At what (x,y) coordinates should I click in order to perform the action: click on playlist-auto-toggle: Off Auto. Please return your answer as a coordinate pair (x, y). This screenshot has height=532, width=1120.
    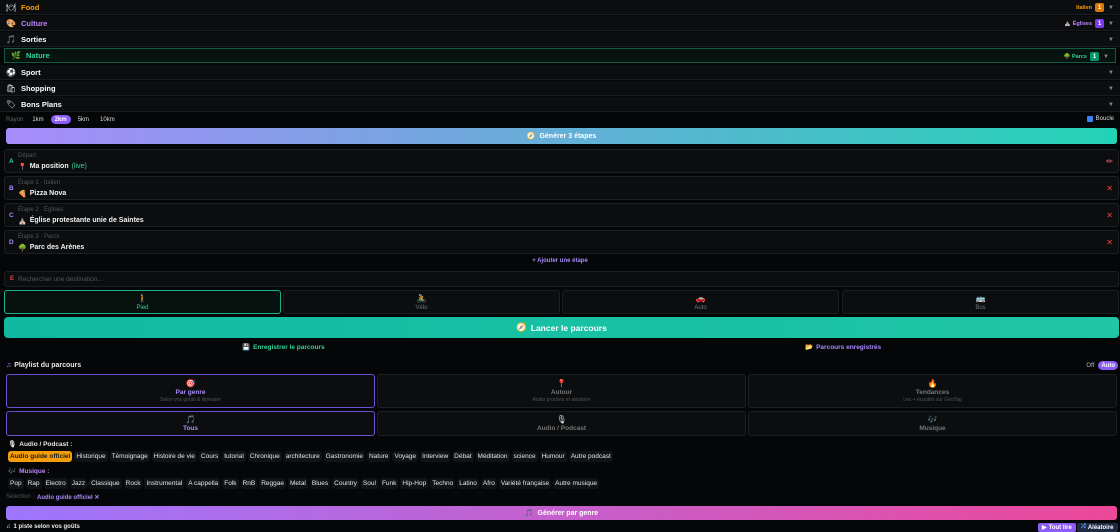
    Looking at the image, I should click on (1100, 365).